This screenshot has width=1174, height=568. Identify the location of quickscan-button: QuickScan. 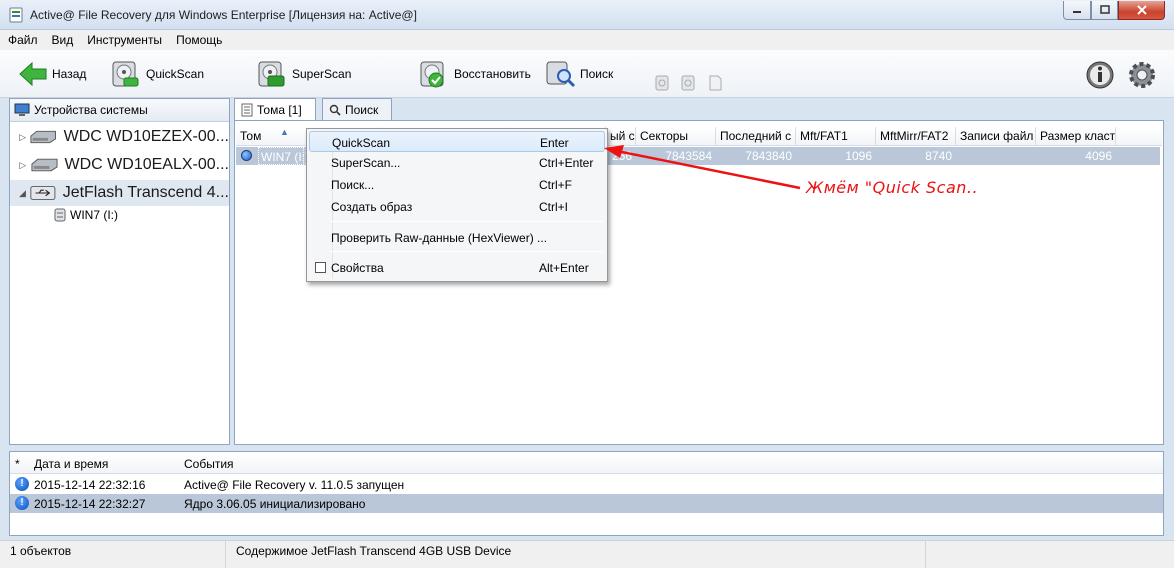
(157, 74).